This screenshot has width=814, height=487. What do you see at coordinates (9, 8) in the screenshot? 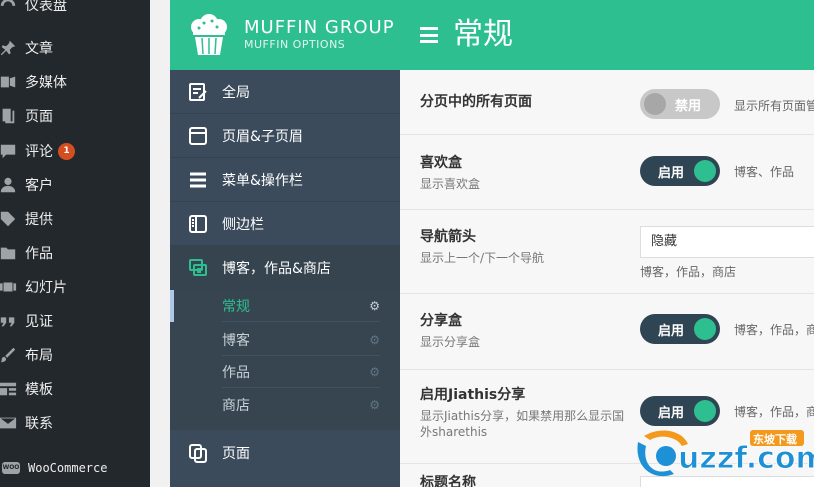
I see `dashboard-icon` at bounding box center [9, 8].